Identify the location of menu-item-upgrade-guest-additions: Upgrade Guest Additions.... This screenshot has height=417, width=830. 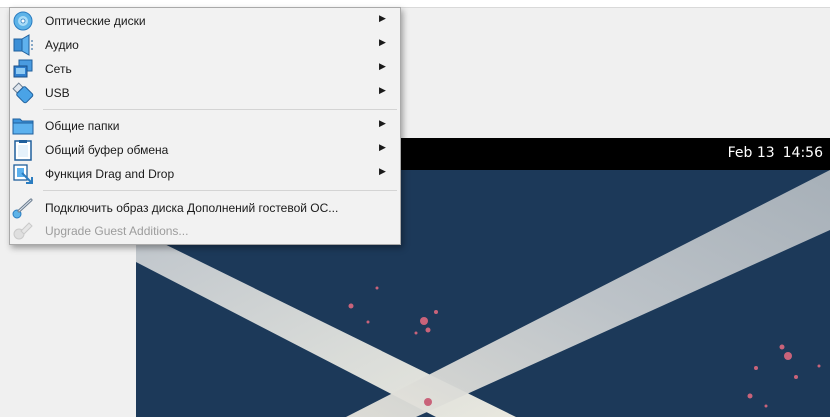
(205, 231).